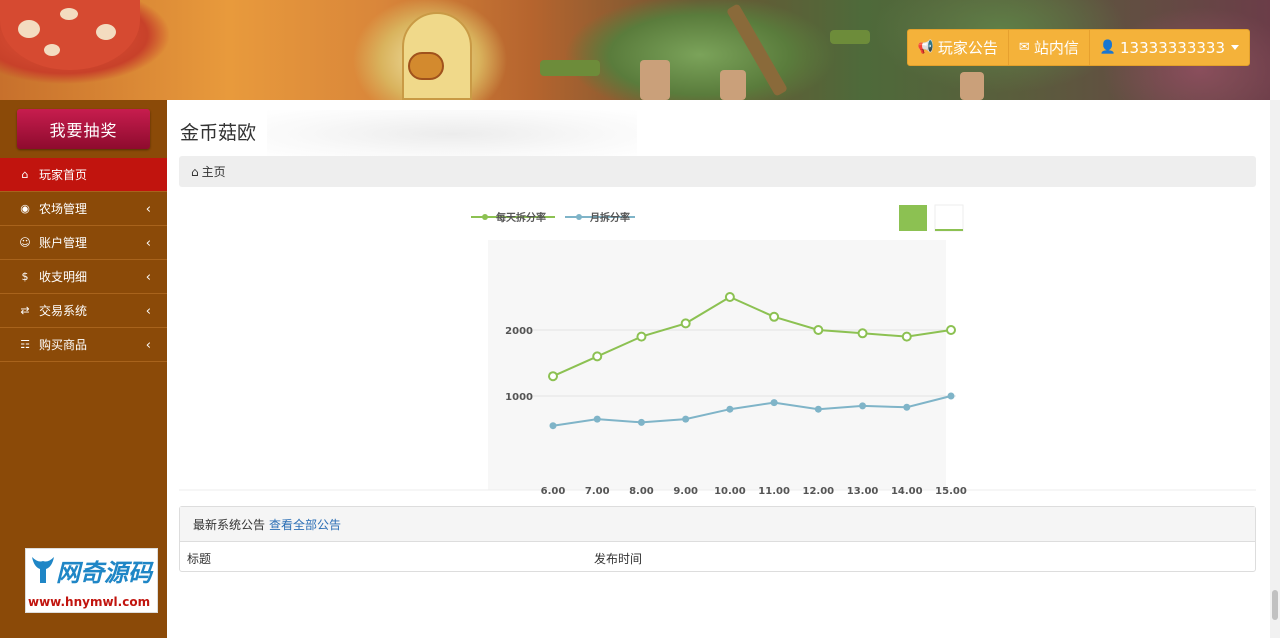  Describe the element at coordinates (43, 570) in the screenshot. I see `bull-logo-icon` at that location.